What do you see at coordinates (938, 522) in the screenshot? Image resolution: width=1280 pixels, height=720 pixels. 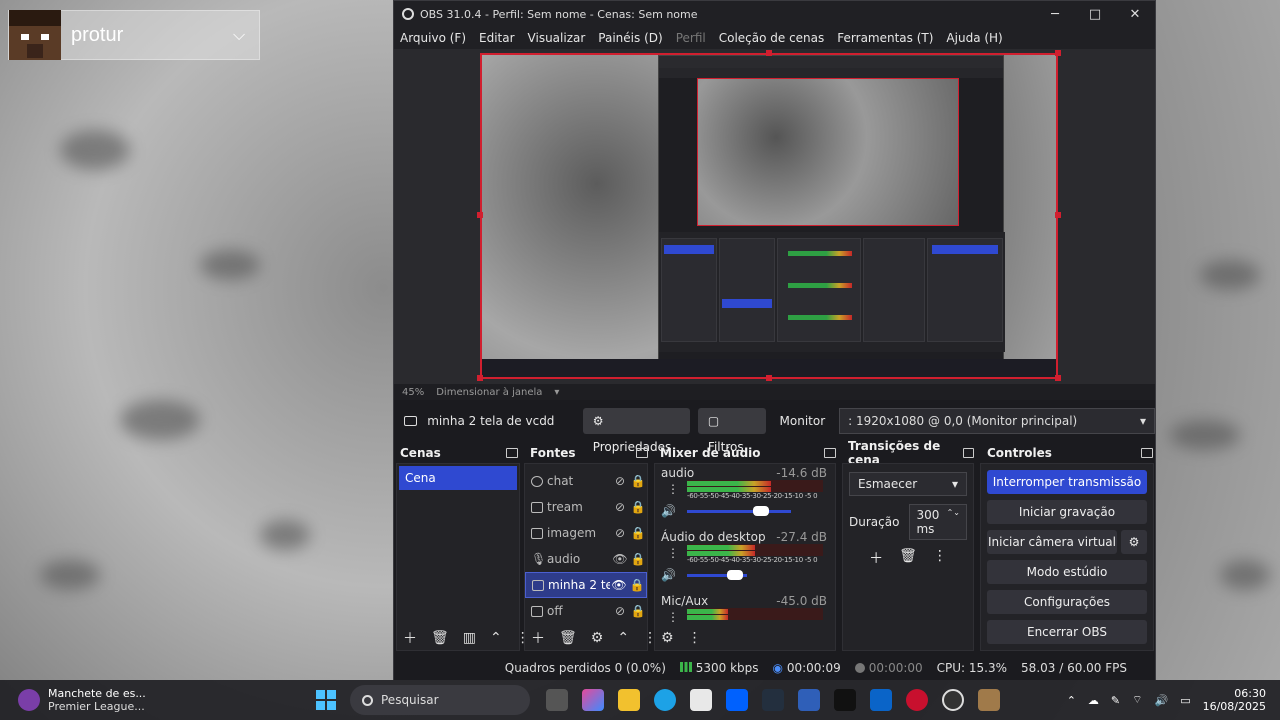 I see `duration-input: 300 ms ⌃⌄` at bounding box center [938, 522].